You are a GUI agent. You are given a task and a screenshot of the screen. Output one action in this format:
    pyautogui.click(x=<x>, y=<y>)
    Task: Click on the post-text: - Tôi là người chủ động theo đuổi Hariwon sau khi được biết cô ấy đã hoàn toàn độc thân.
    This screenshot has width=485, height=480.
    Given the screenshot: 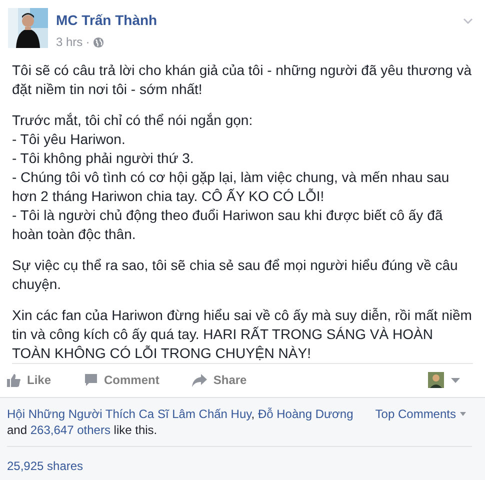 What is the action you would take?
    pyautogui.click(x=228, y=225)
    